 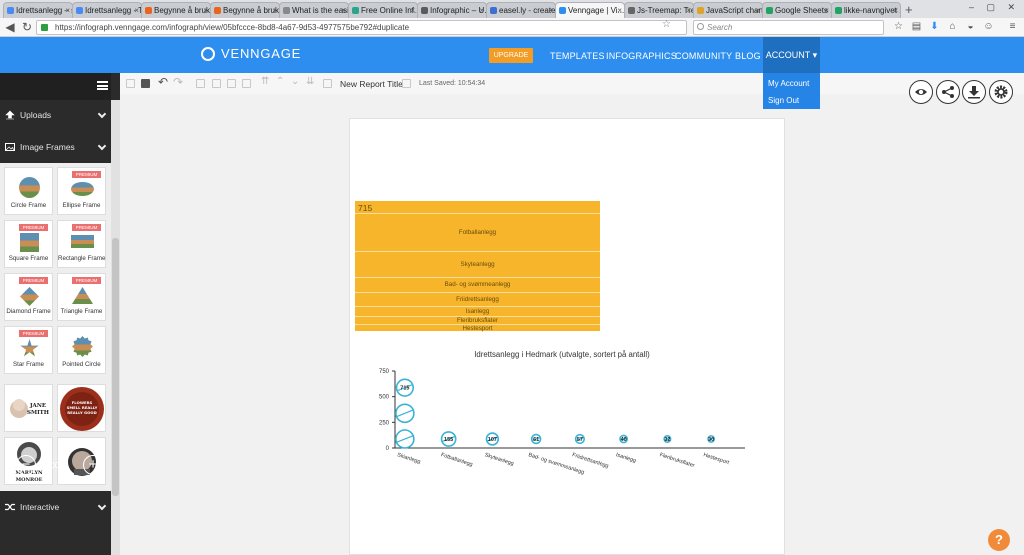 I want to click on home-icon: ⌂, so click(x=952, y=27).